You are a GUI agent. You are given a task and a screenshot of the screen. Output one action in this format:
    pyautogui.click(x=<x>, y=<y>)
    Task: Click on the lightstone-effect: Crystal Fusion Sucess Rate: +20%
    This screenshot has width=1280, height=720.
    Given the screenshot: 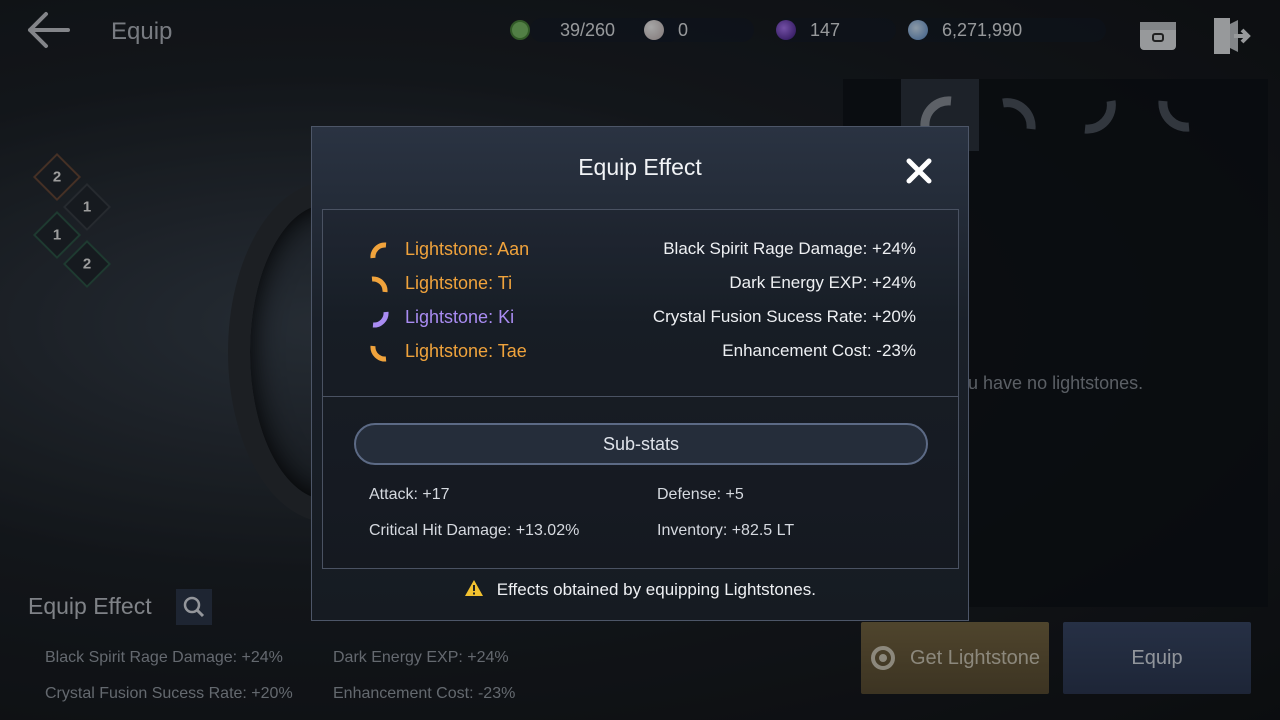 What is the action you would take?
    pyautogui.click(x=784, y=316)
    